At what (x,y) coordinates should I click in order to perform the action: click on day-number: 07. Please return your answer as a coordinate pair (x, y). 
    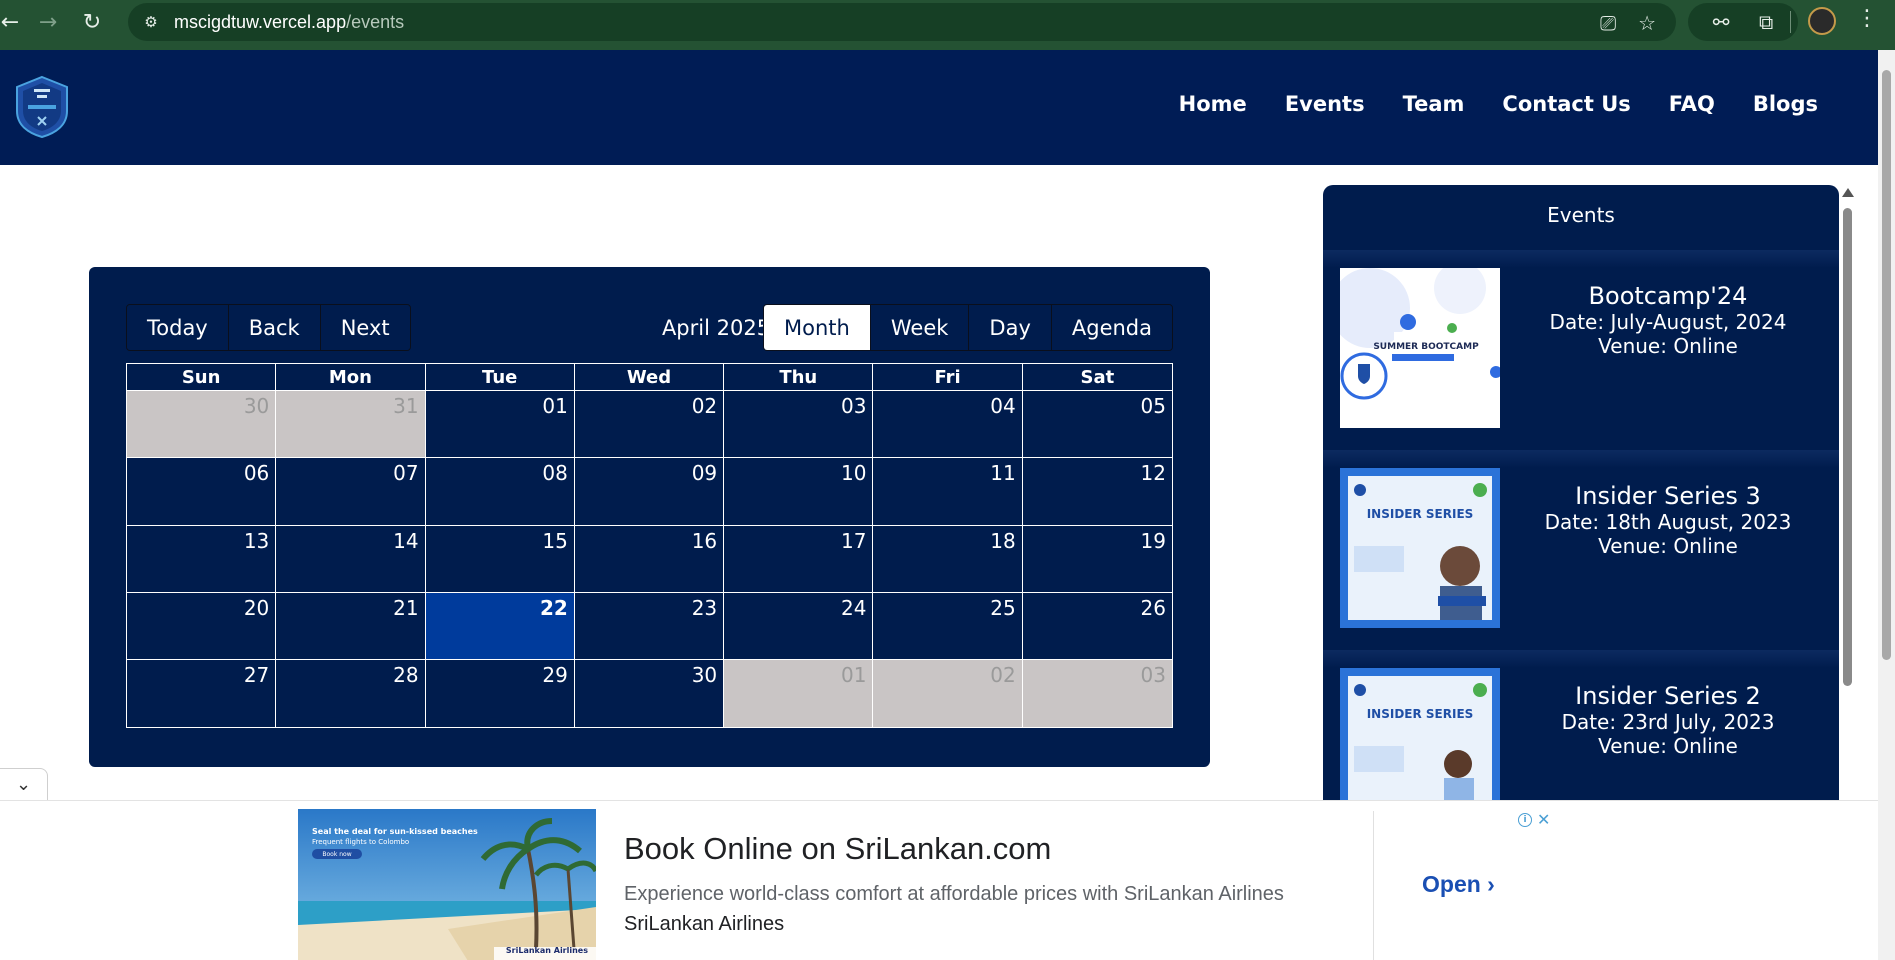
    Looking at the image, I should click on (405, 473).